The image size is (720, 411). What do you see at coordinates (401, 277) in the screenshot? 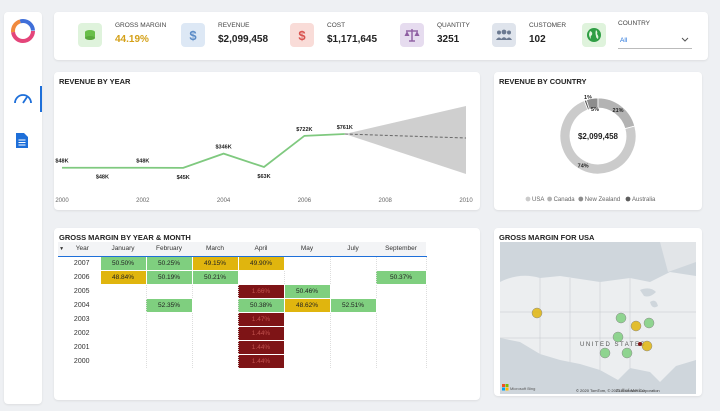
I see `table-cell: 50.37%` at bounding box center [401, 277].